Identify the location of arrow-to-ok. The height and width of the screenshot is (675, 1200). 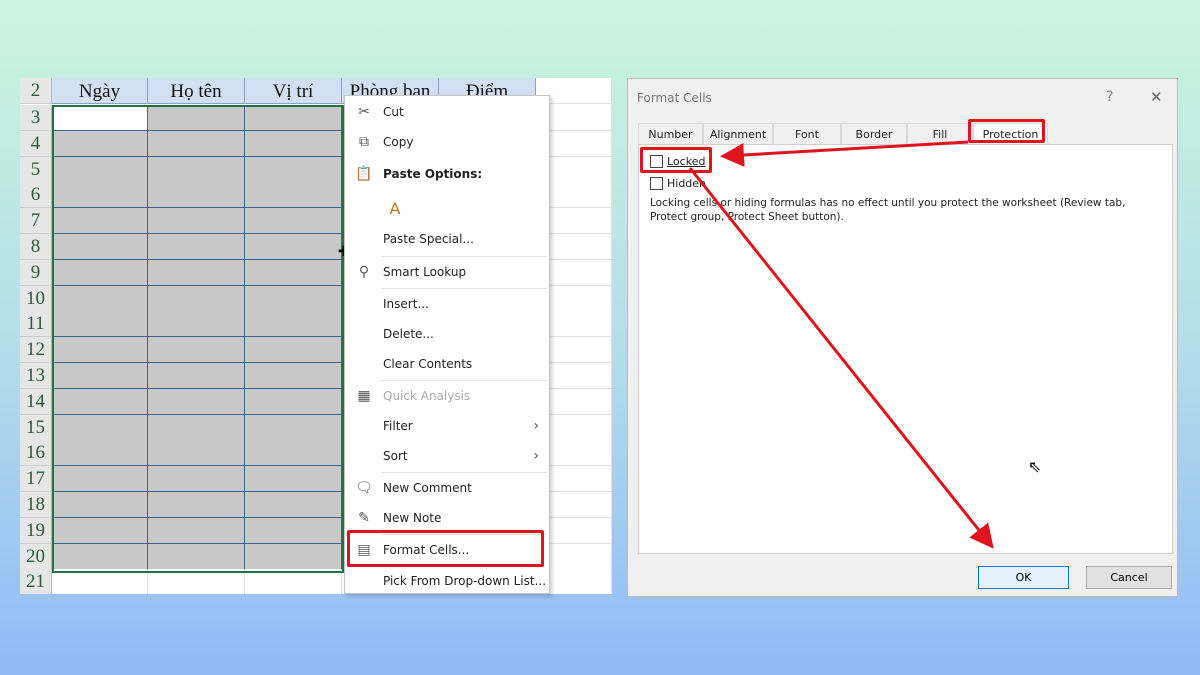
(841, 358).